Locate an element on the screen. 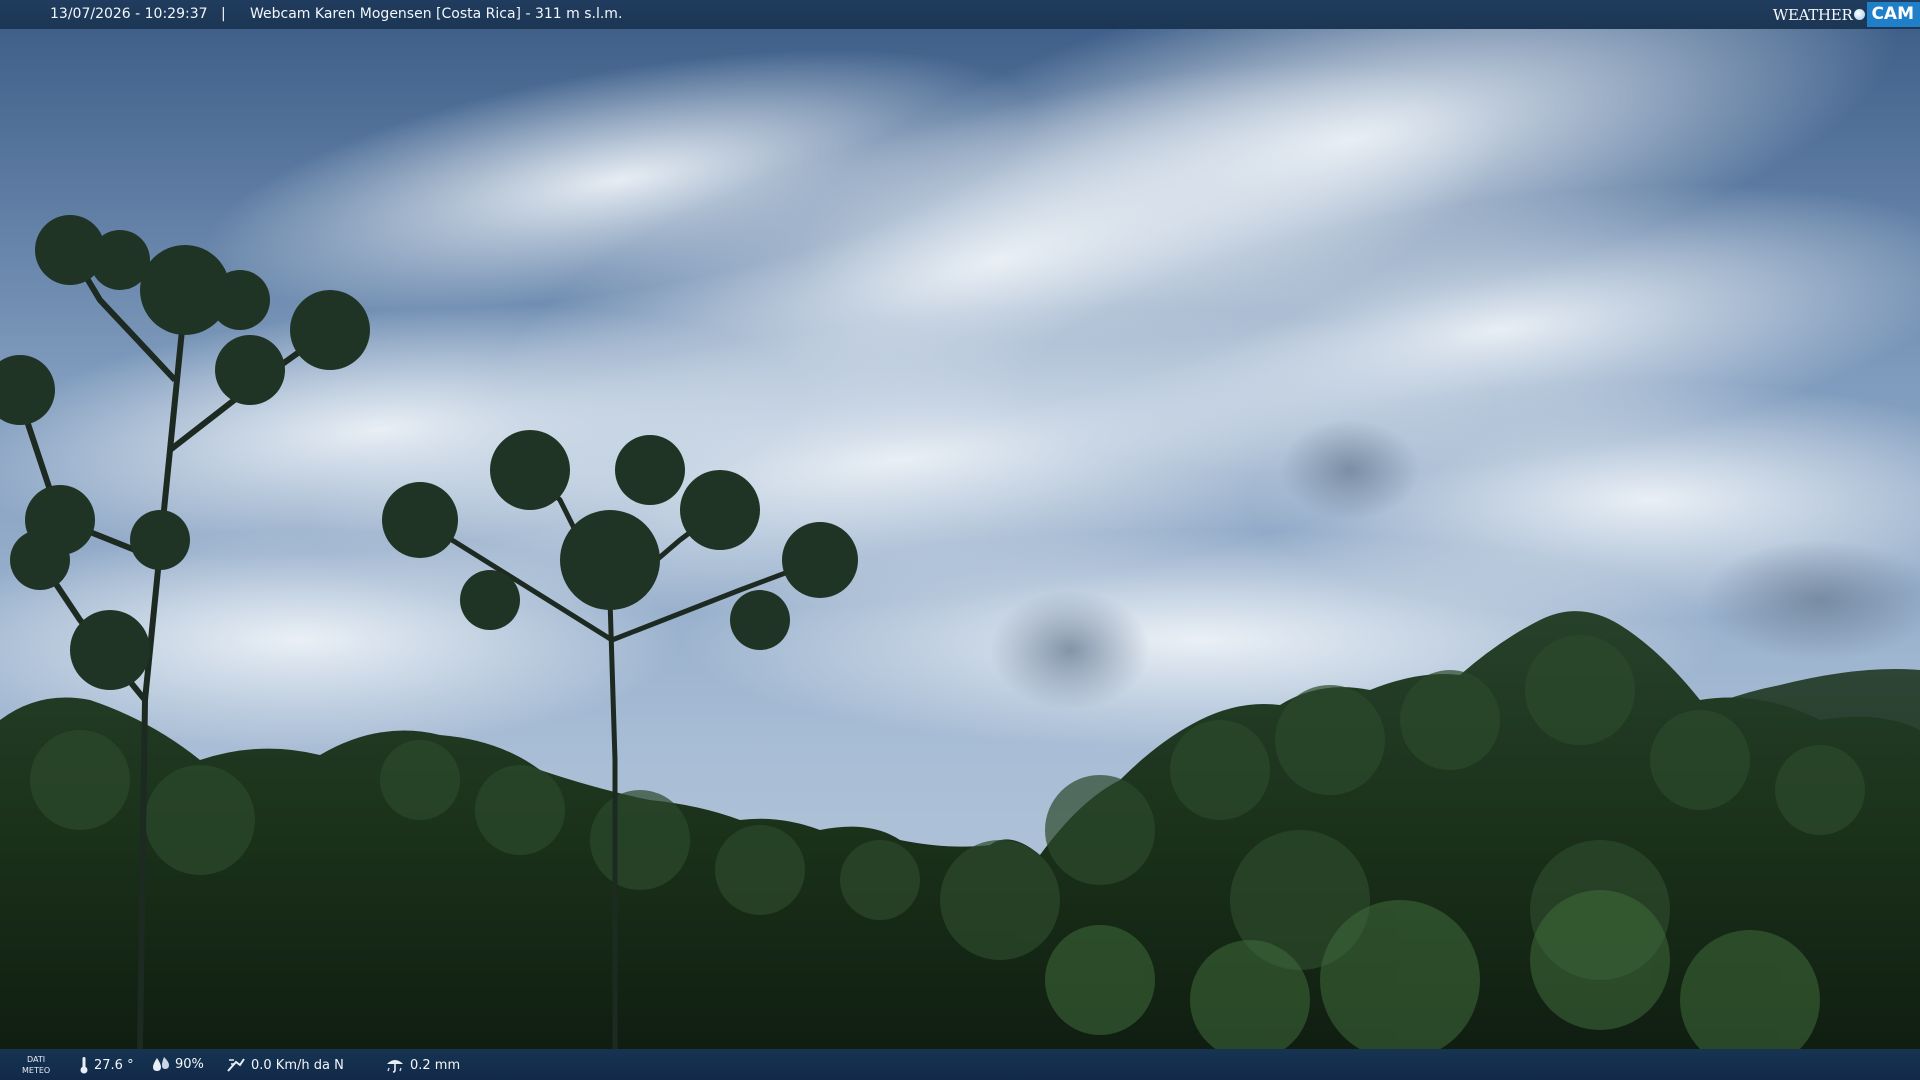 Image resolution: width=1920 pixels, height=1080 pixels. rain-value: 0.2 mm is located at coordinates (435, 1065).